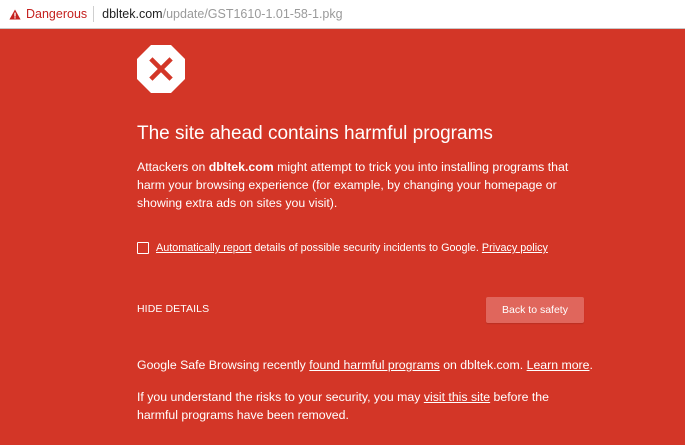 Image resolution: width=685 pixels, height=445 pixels. What do you see at coordinates (203, 248) in the screenshot?
I see `automatically-report-link: Automatically report` at bounding box center [203, 248].